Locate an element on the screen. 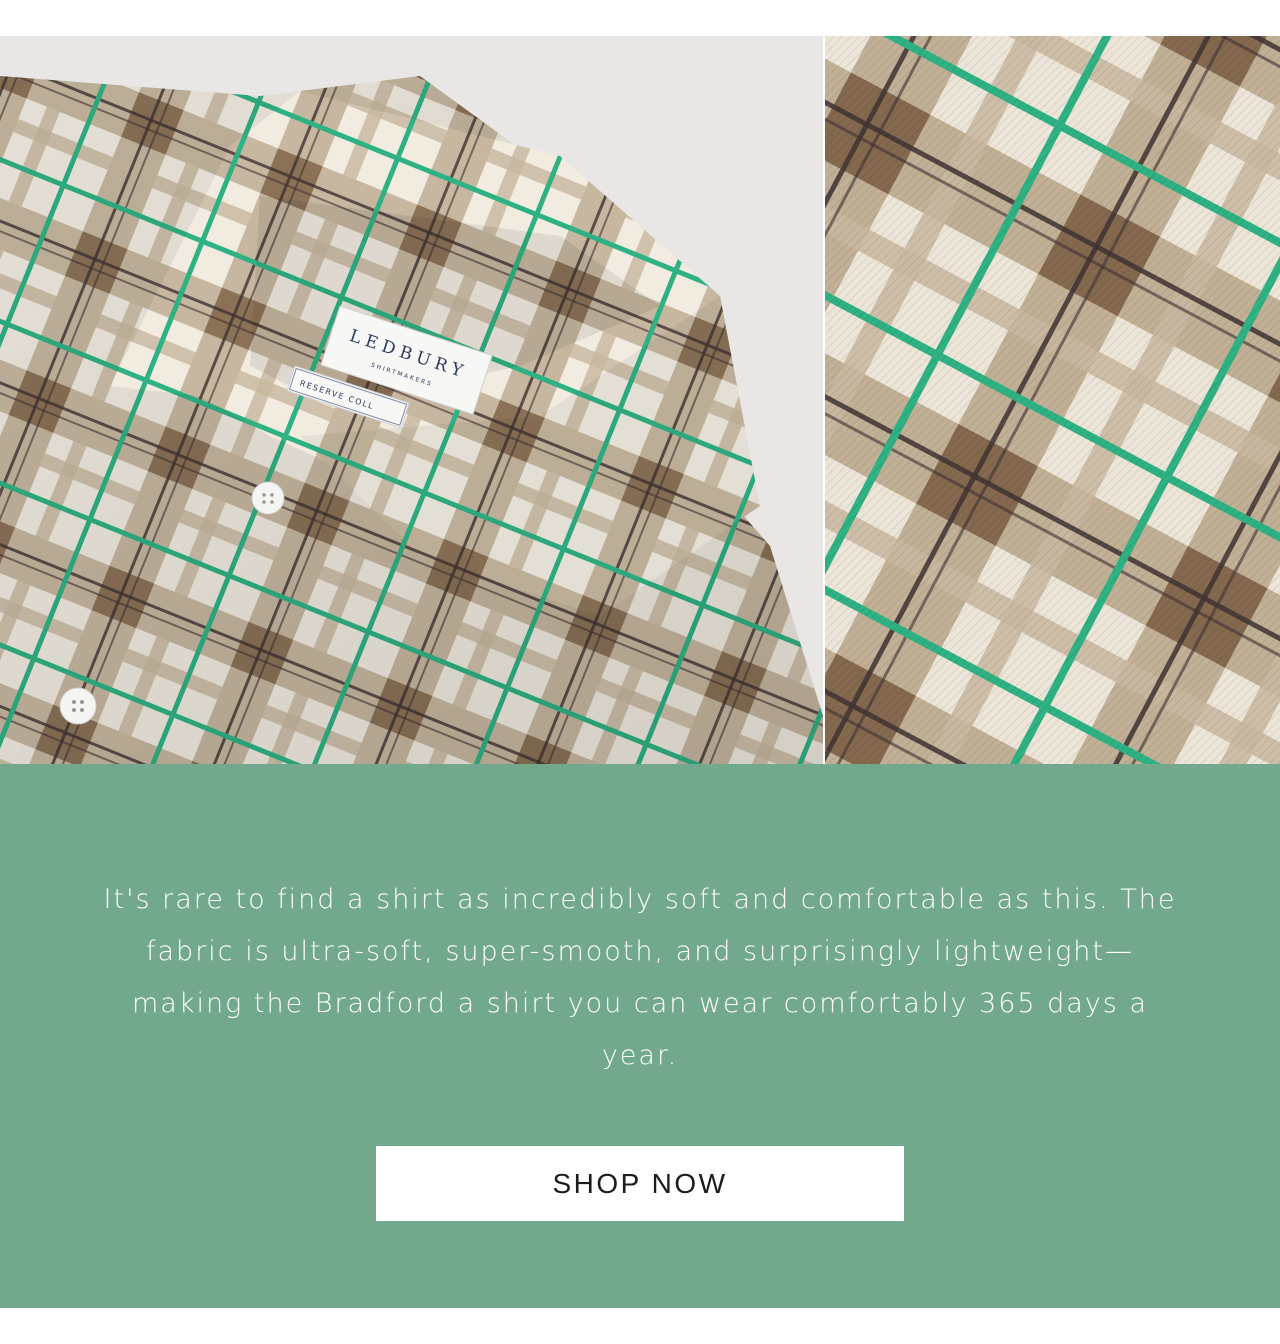 The height and width of the screenshot is (1344, 1280). collar-button is located at coordinates (268, 498).